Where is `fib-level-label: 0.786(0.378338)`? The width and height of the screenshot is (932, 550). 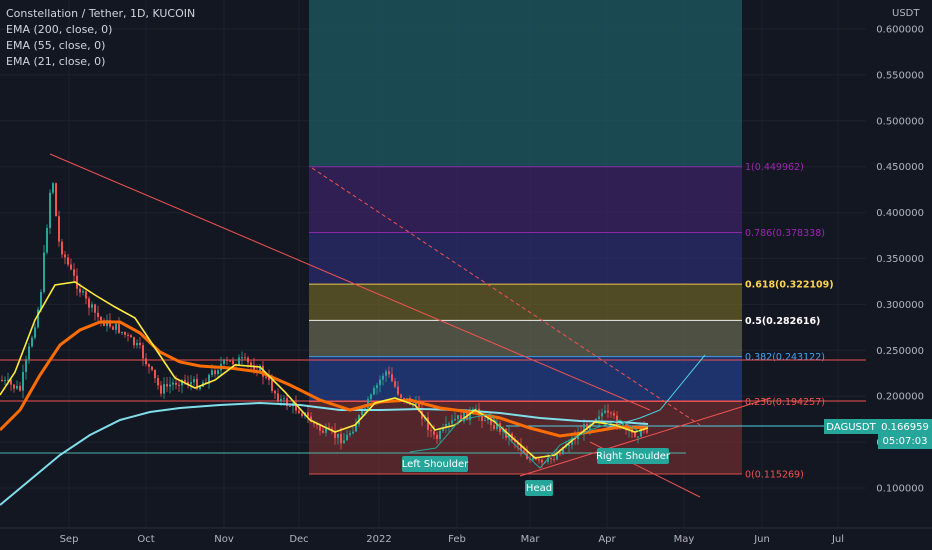 fib-level-label: 0.786(0.378338) is located at coordinates (785, 233).